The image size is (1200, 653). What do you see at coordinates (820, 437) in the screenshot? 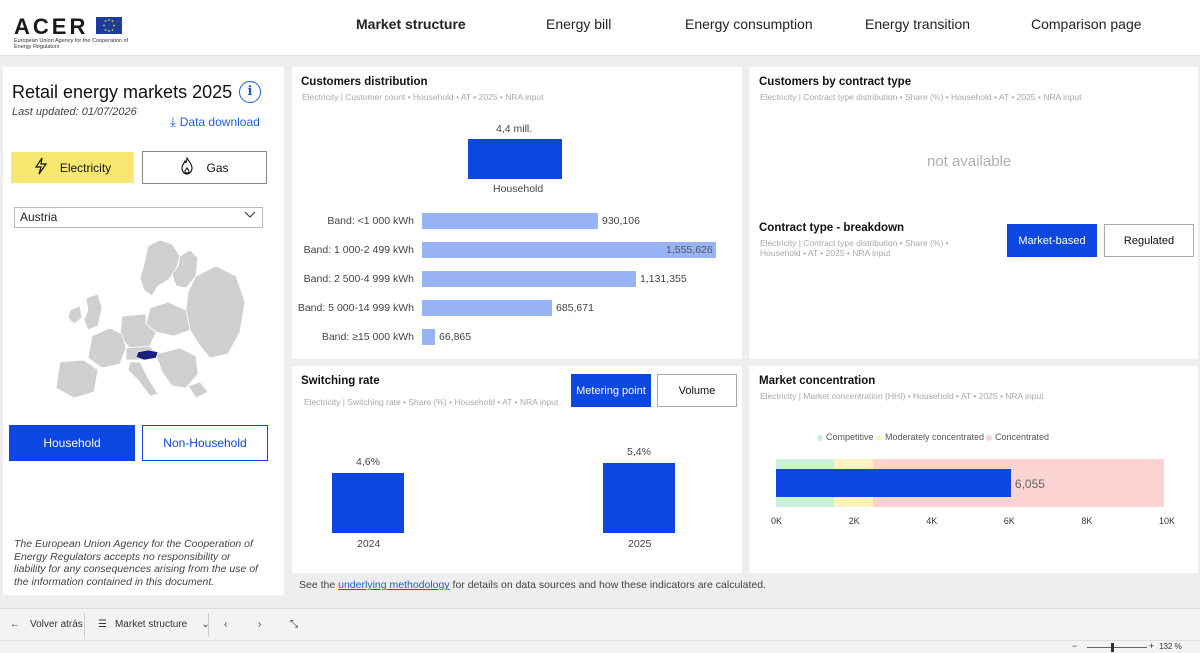
I see `competitive-dot` at bounding box center [820, 437].